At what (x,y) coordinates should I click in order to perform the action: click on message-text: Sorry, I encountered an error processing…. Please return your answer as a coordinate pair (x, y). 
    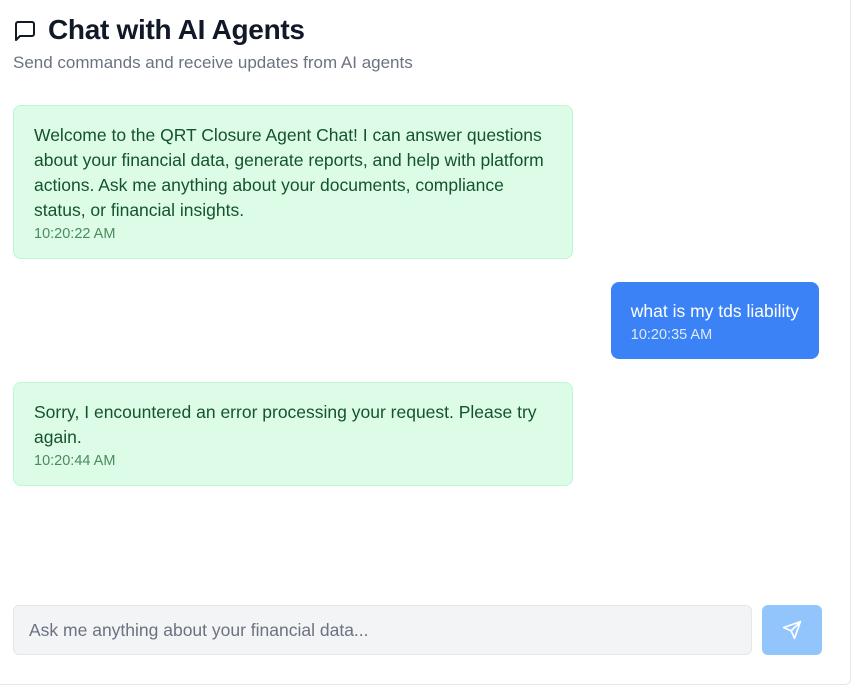
    Looking at the image, I should click on (285, 424).